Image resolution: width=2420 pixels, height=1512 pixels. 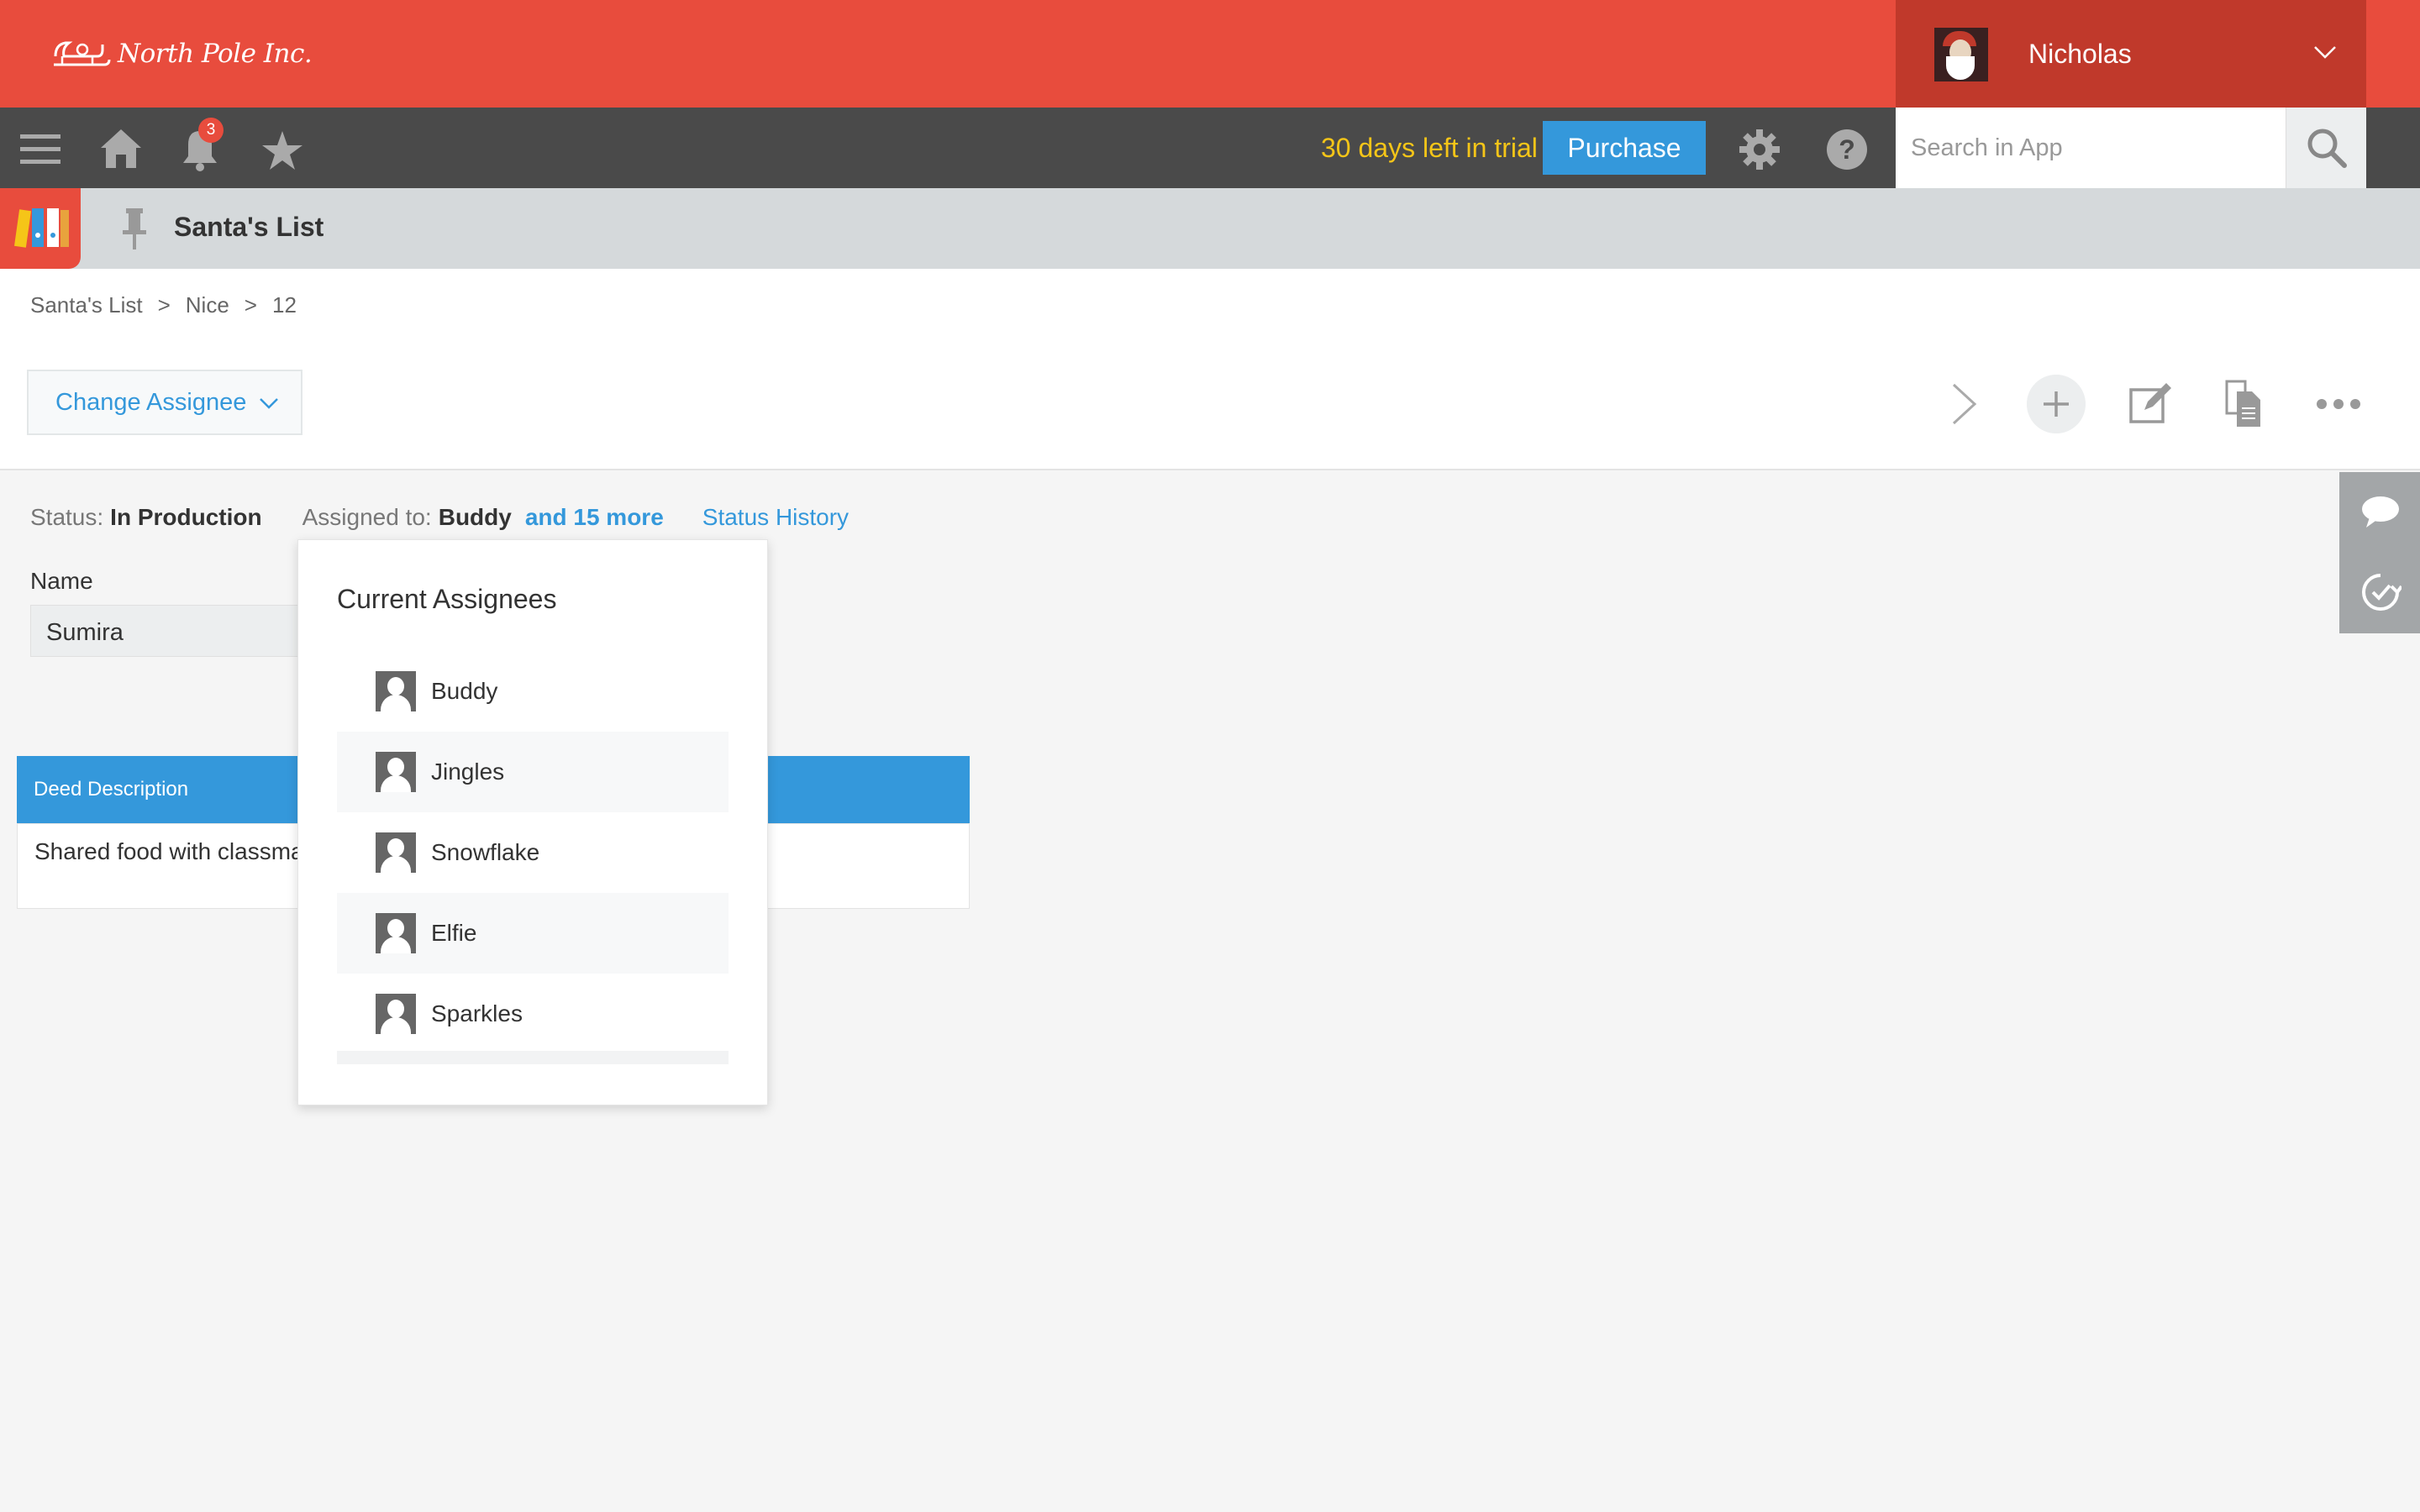 What do you see at coordinates (207, 305) in the screenshot?
I see `breadcrumb-view-link: Nice` at bounding box center [207, 305].